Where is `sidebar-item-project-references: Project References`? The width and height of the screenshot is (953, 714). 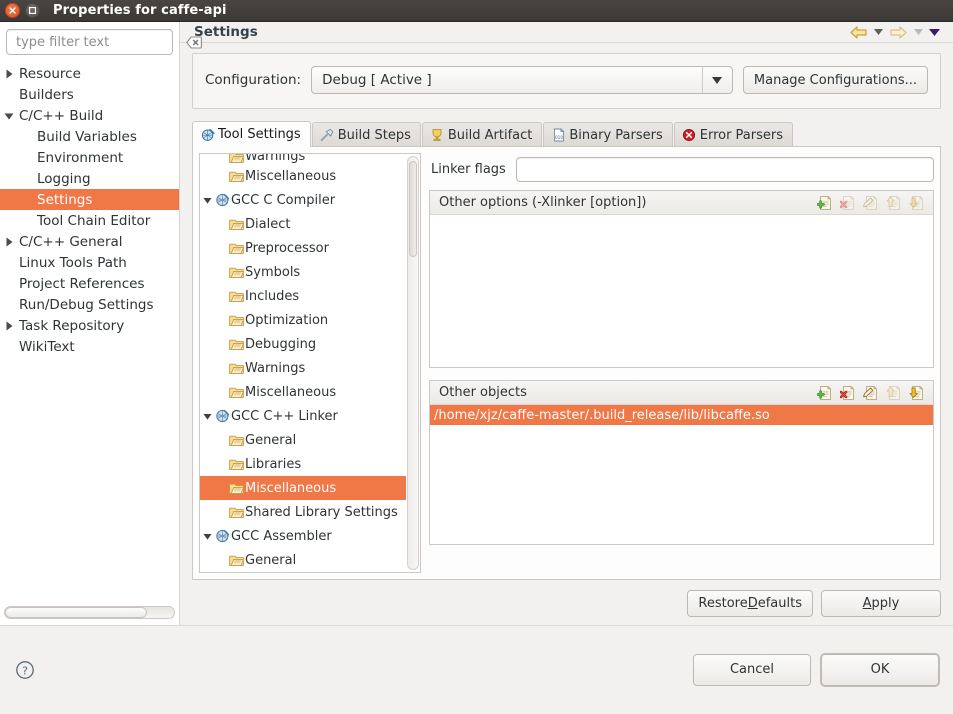
sidebar-item-project-references: Project References is located at coordinates (89, 283).